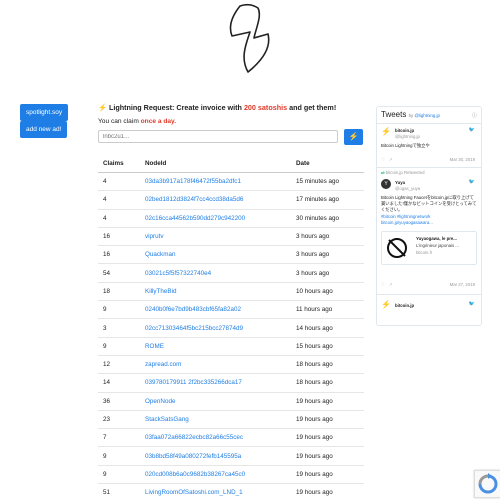  I want to click on table-row: 16 viprutv 3 hours ago, so click(231, 236).